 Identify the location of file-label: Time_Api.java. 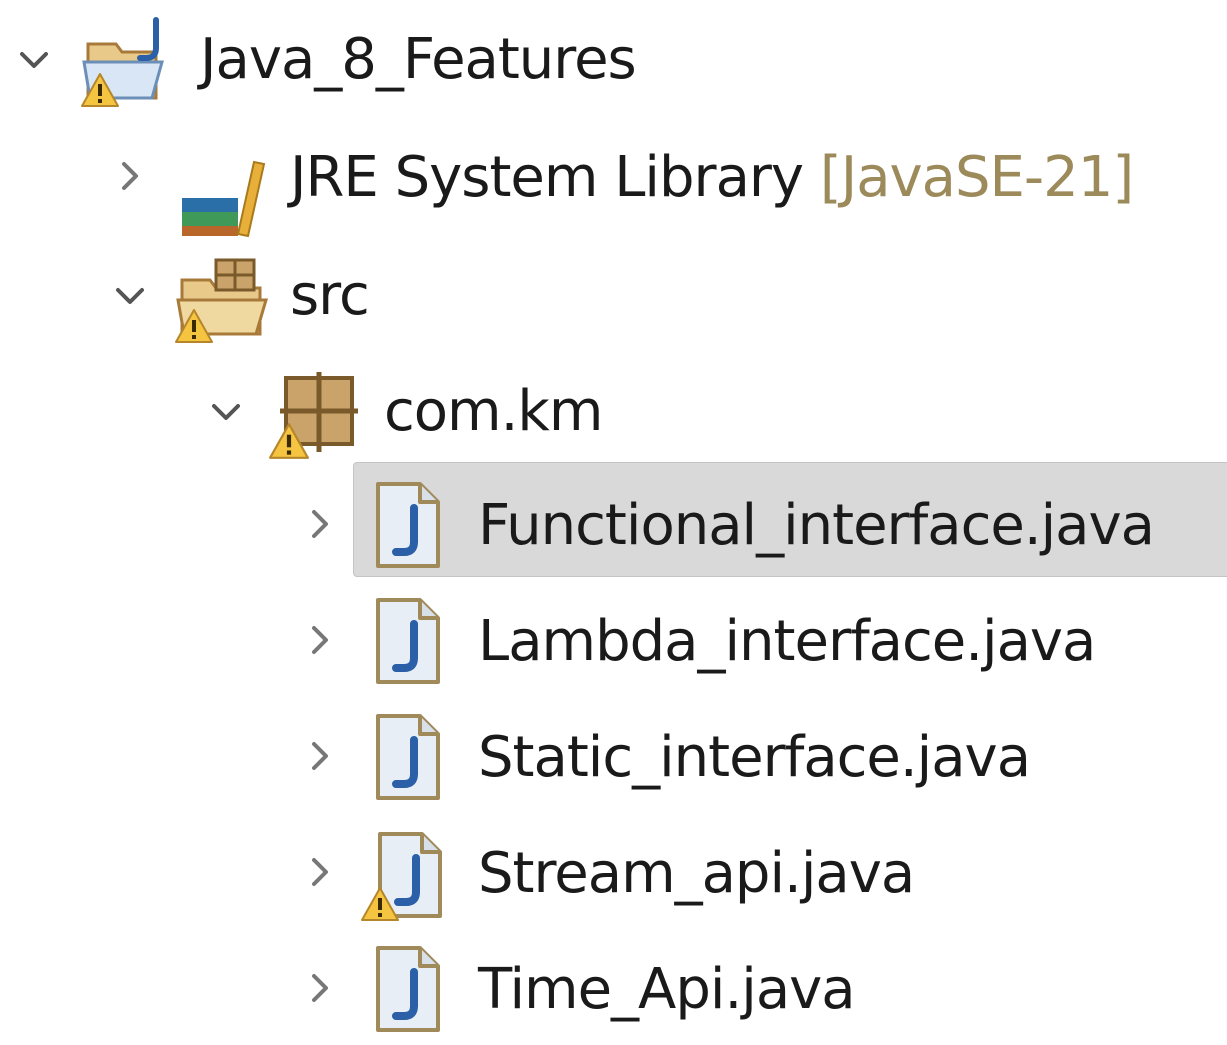
(667, 989).